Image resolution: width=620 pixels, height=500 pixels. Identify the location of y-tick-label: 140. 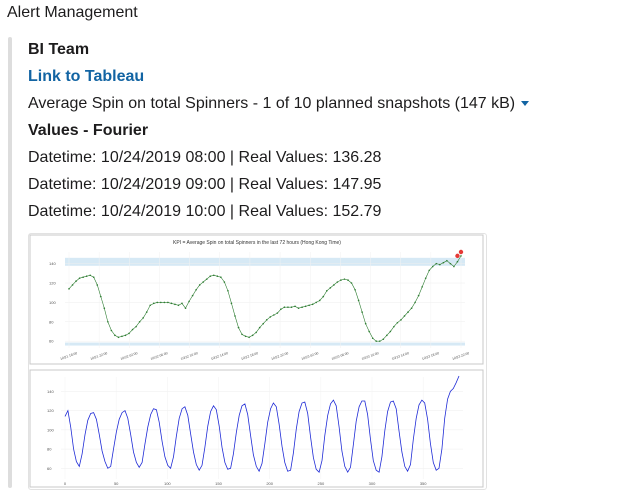
(52, 263).